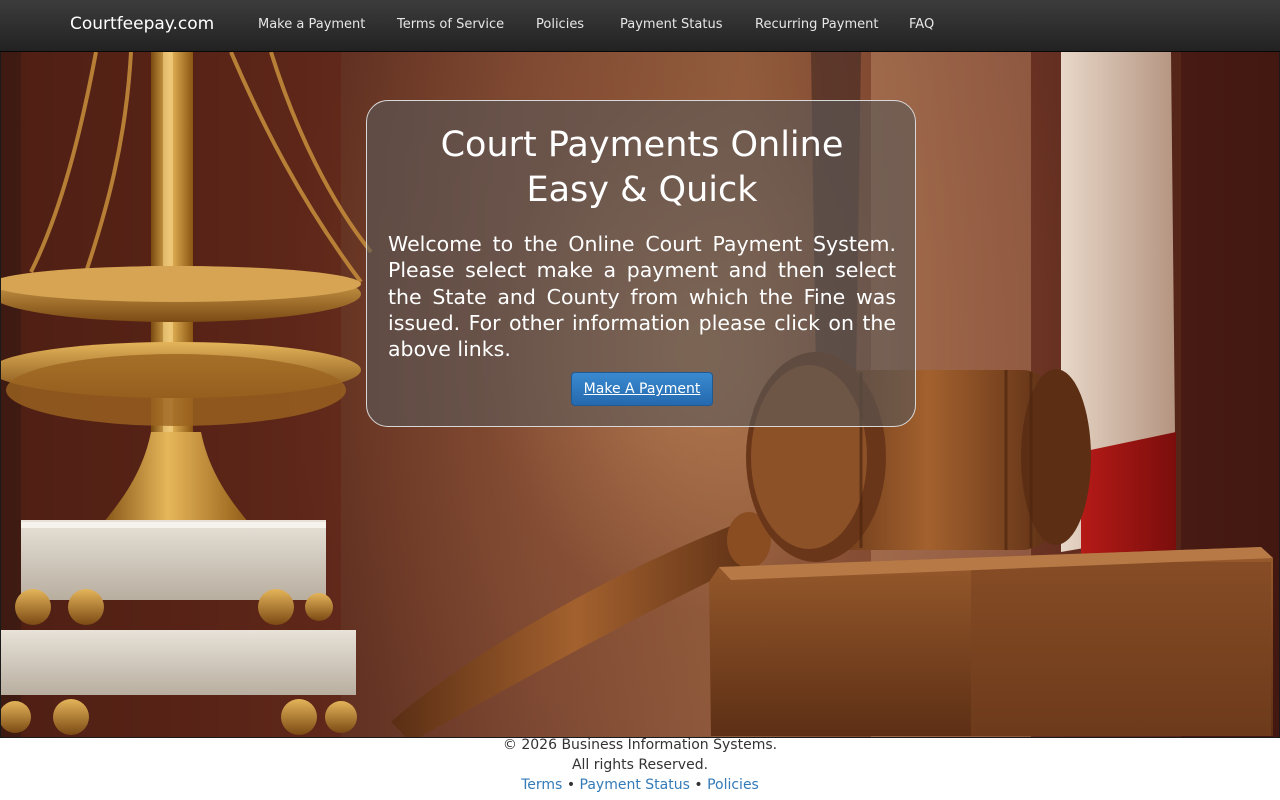 The image size is (1280, 800). Describe the element at coordinates (635, 785) in the screenshot. I see `footer-payment-status-link: Payment Status` at that location.